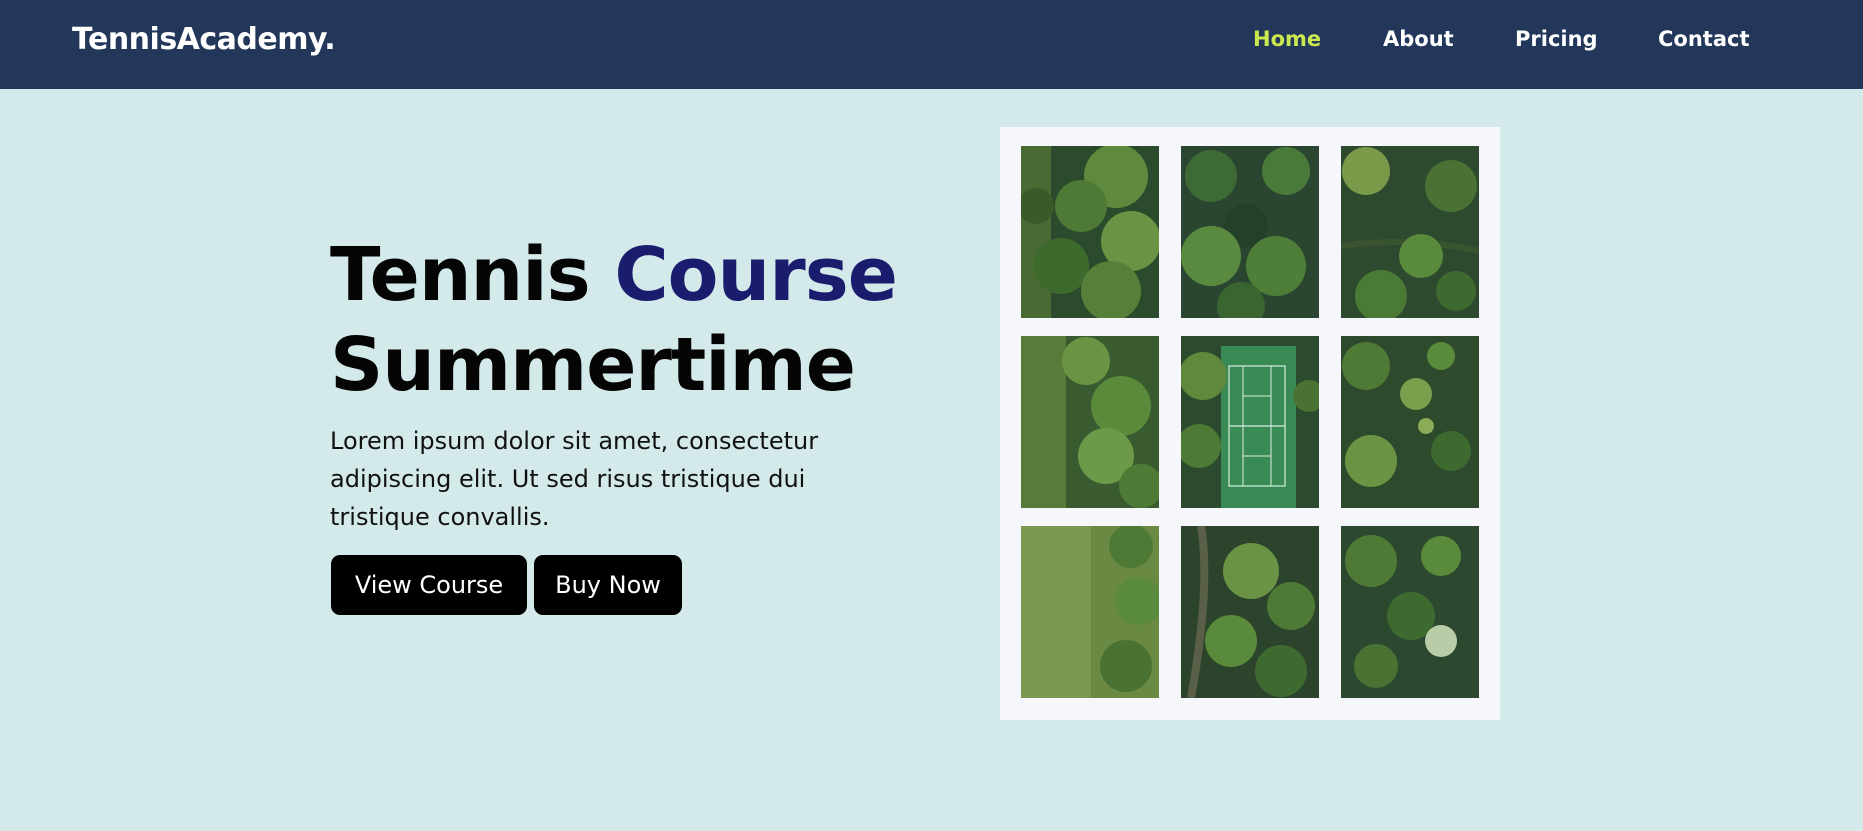  I want to click on aerial-tennis-court-image, so click(1250, 422).